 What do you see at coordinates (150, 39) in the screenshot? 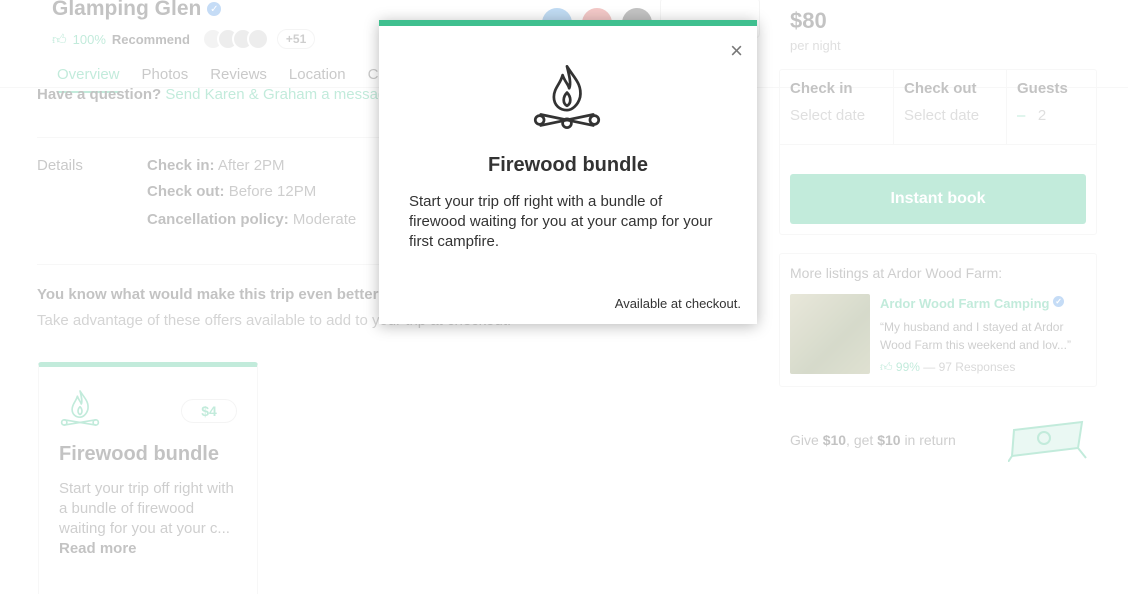
I see `recommend-label: Recommend` at bounding box center [150, 39].